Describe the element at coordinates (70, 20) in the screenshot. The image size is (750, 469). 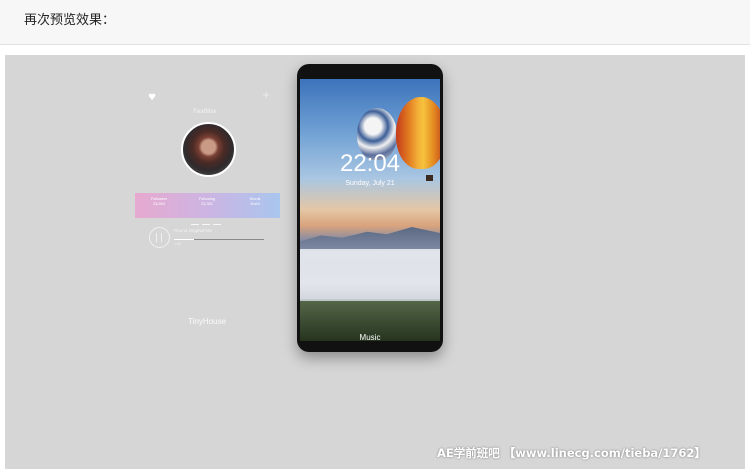
I see `page-heading: 再次预览效果：` at that location.